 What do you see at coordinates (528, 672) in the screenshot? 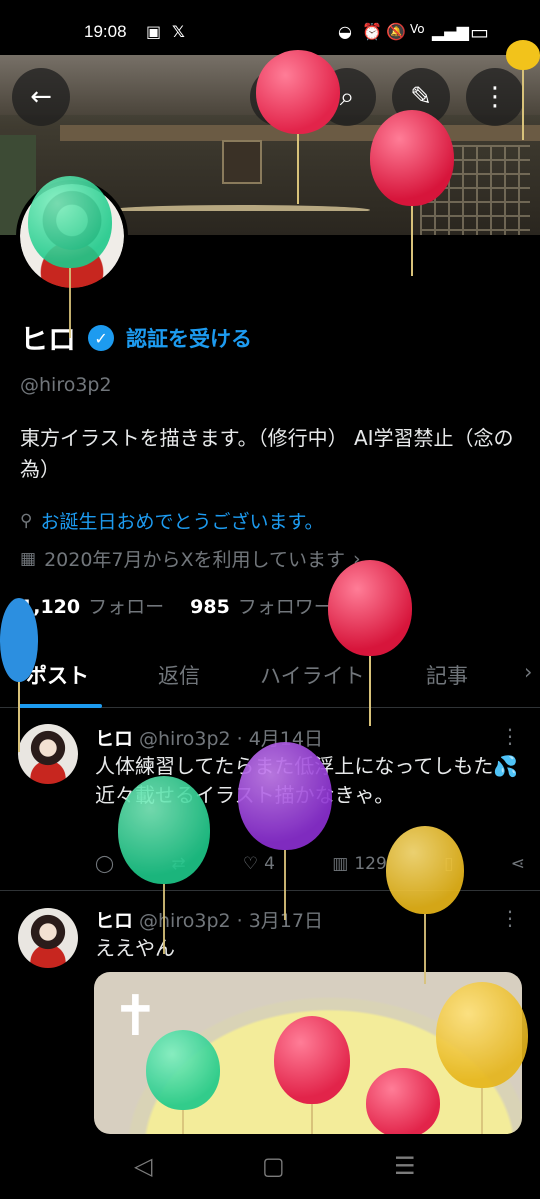
I see `tabs-scroll-icon: ›` at bounding box center [528, 672].